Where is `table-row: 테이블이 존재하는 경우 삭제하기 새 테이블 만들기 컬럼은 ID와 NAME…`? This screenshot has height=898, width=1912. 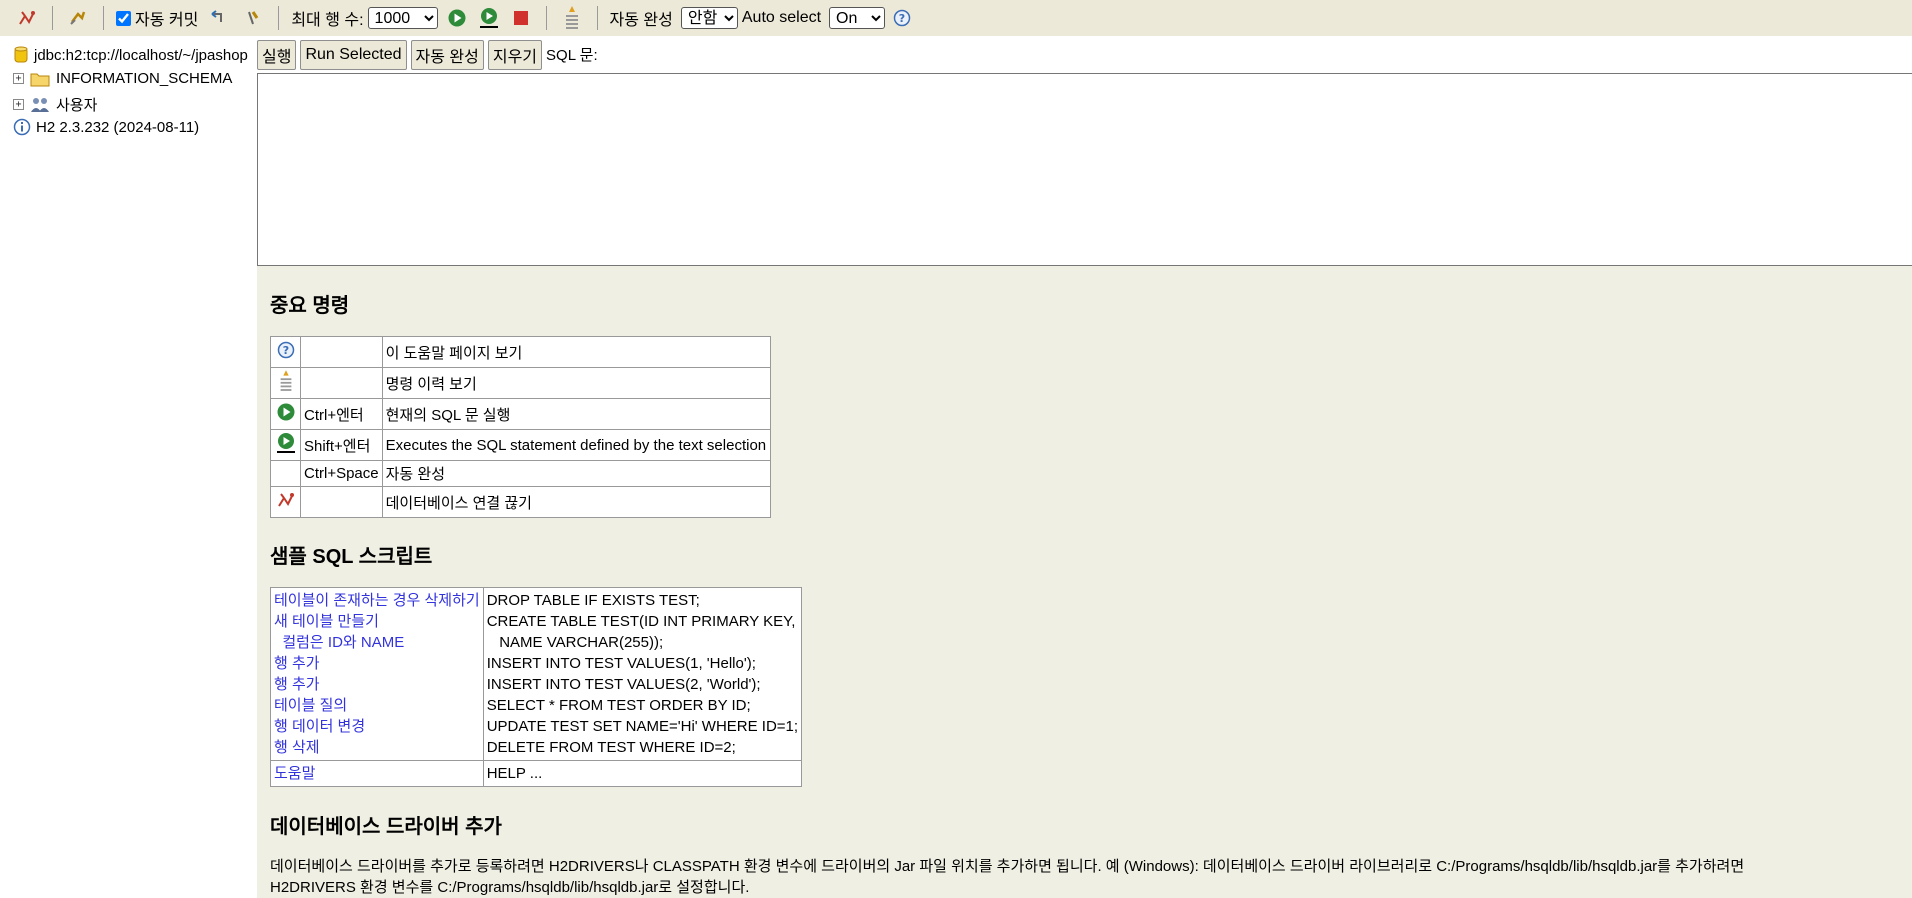
table-row: 테이블이 존재하는 경우 삭제하기 새 테이블 만들기 컬럼은 ID와 NAME… is located at coordinates (536, 674).